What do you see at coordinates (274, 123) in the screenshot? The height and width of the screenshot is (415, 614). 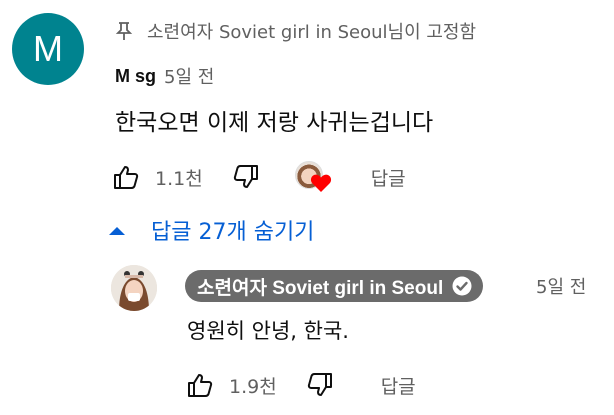 I see `comment-text: 한국오면 이제 저랑 사귀는겁니다` at bounding box center [274, 123].